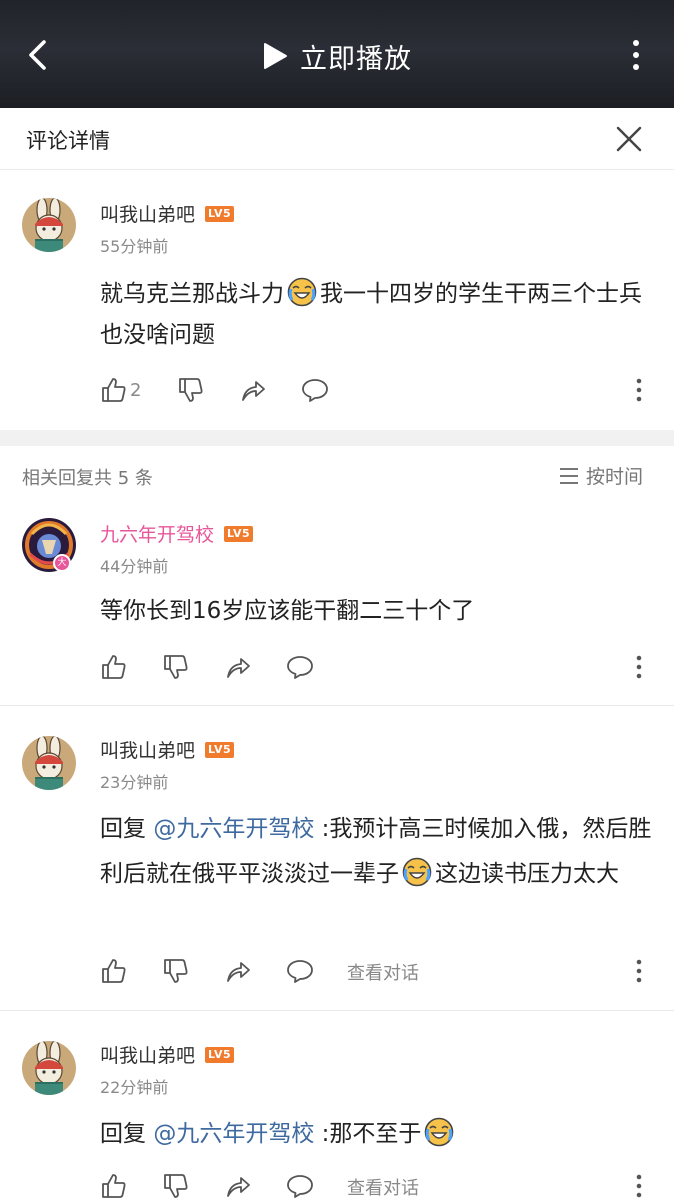 This screenshot has height=1200, width=674. I want to click on comment-time: 44分钟前, so click(134, 566).